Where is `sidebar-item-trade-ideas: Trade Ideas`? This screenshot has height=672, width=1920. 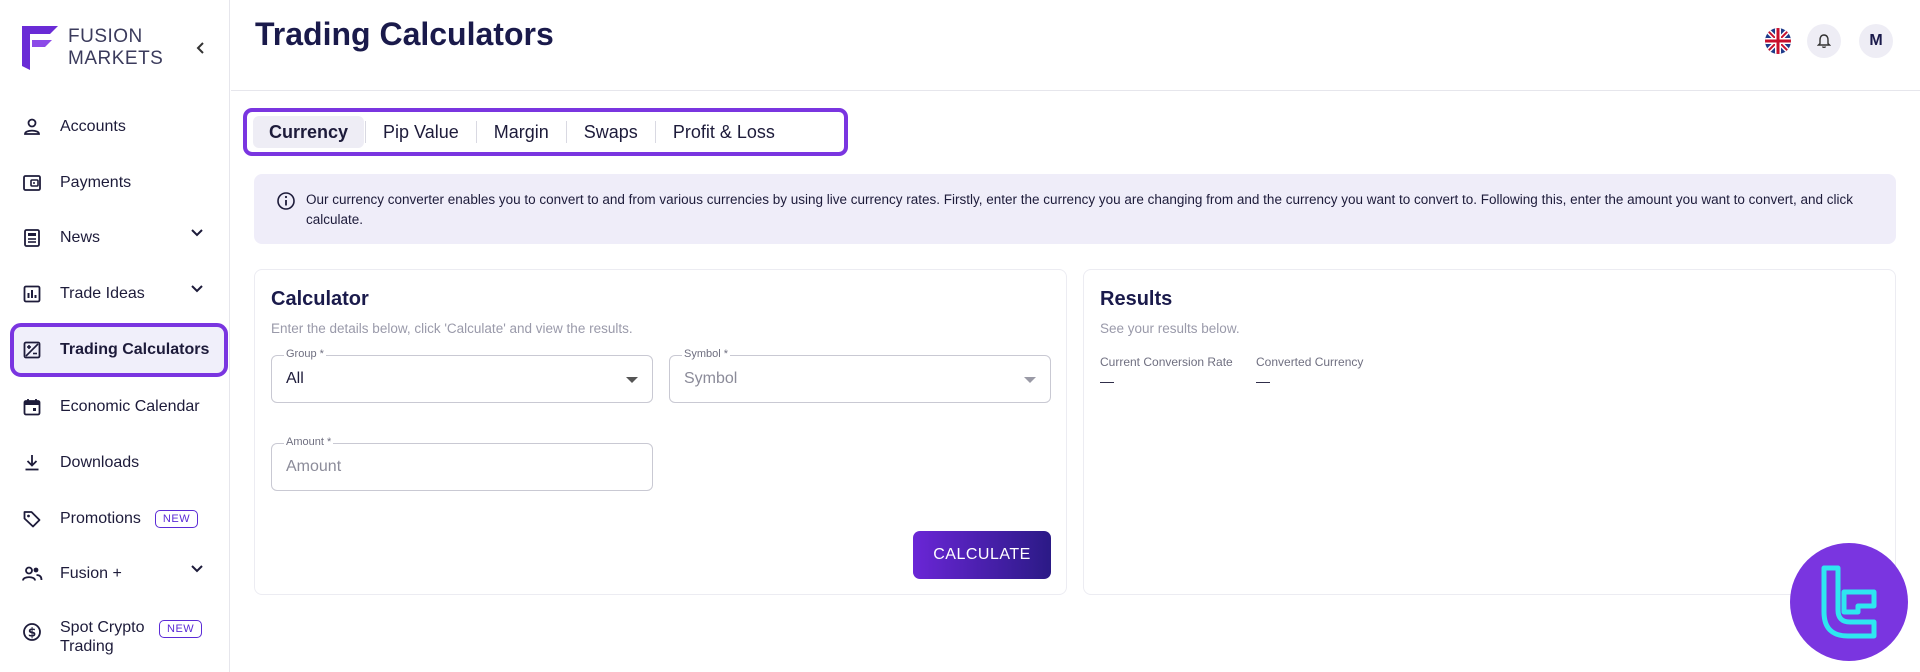 sidebar-item-trade-ideas: Trade Ideas is located at coordinates (119, 294).